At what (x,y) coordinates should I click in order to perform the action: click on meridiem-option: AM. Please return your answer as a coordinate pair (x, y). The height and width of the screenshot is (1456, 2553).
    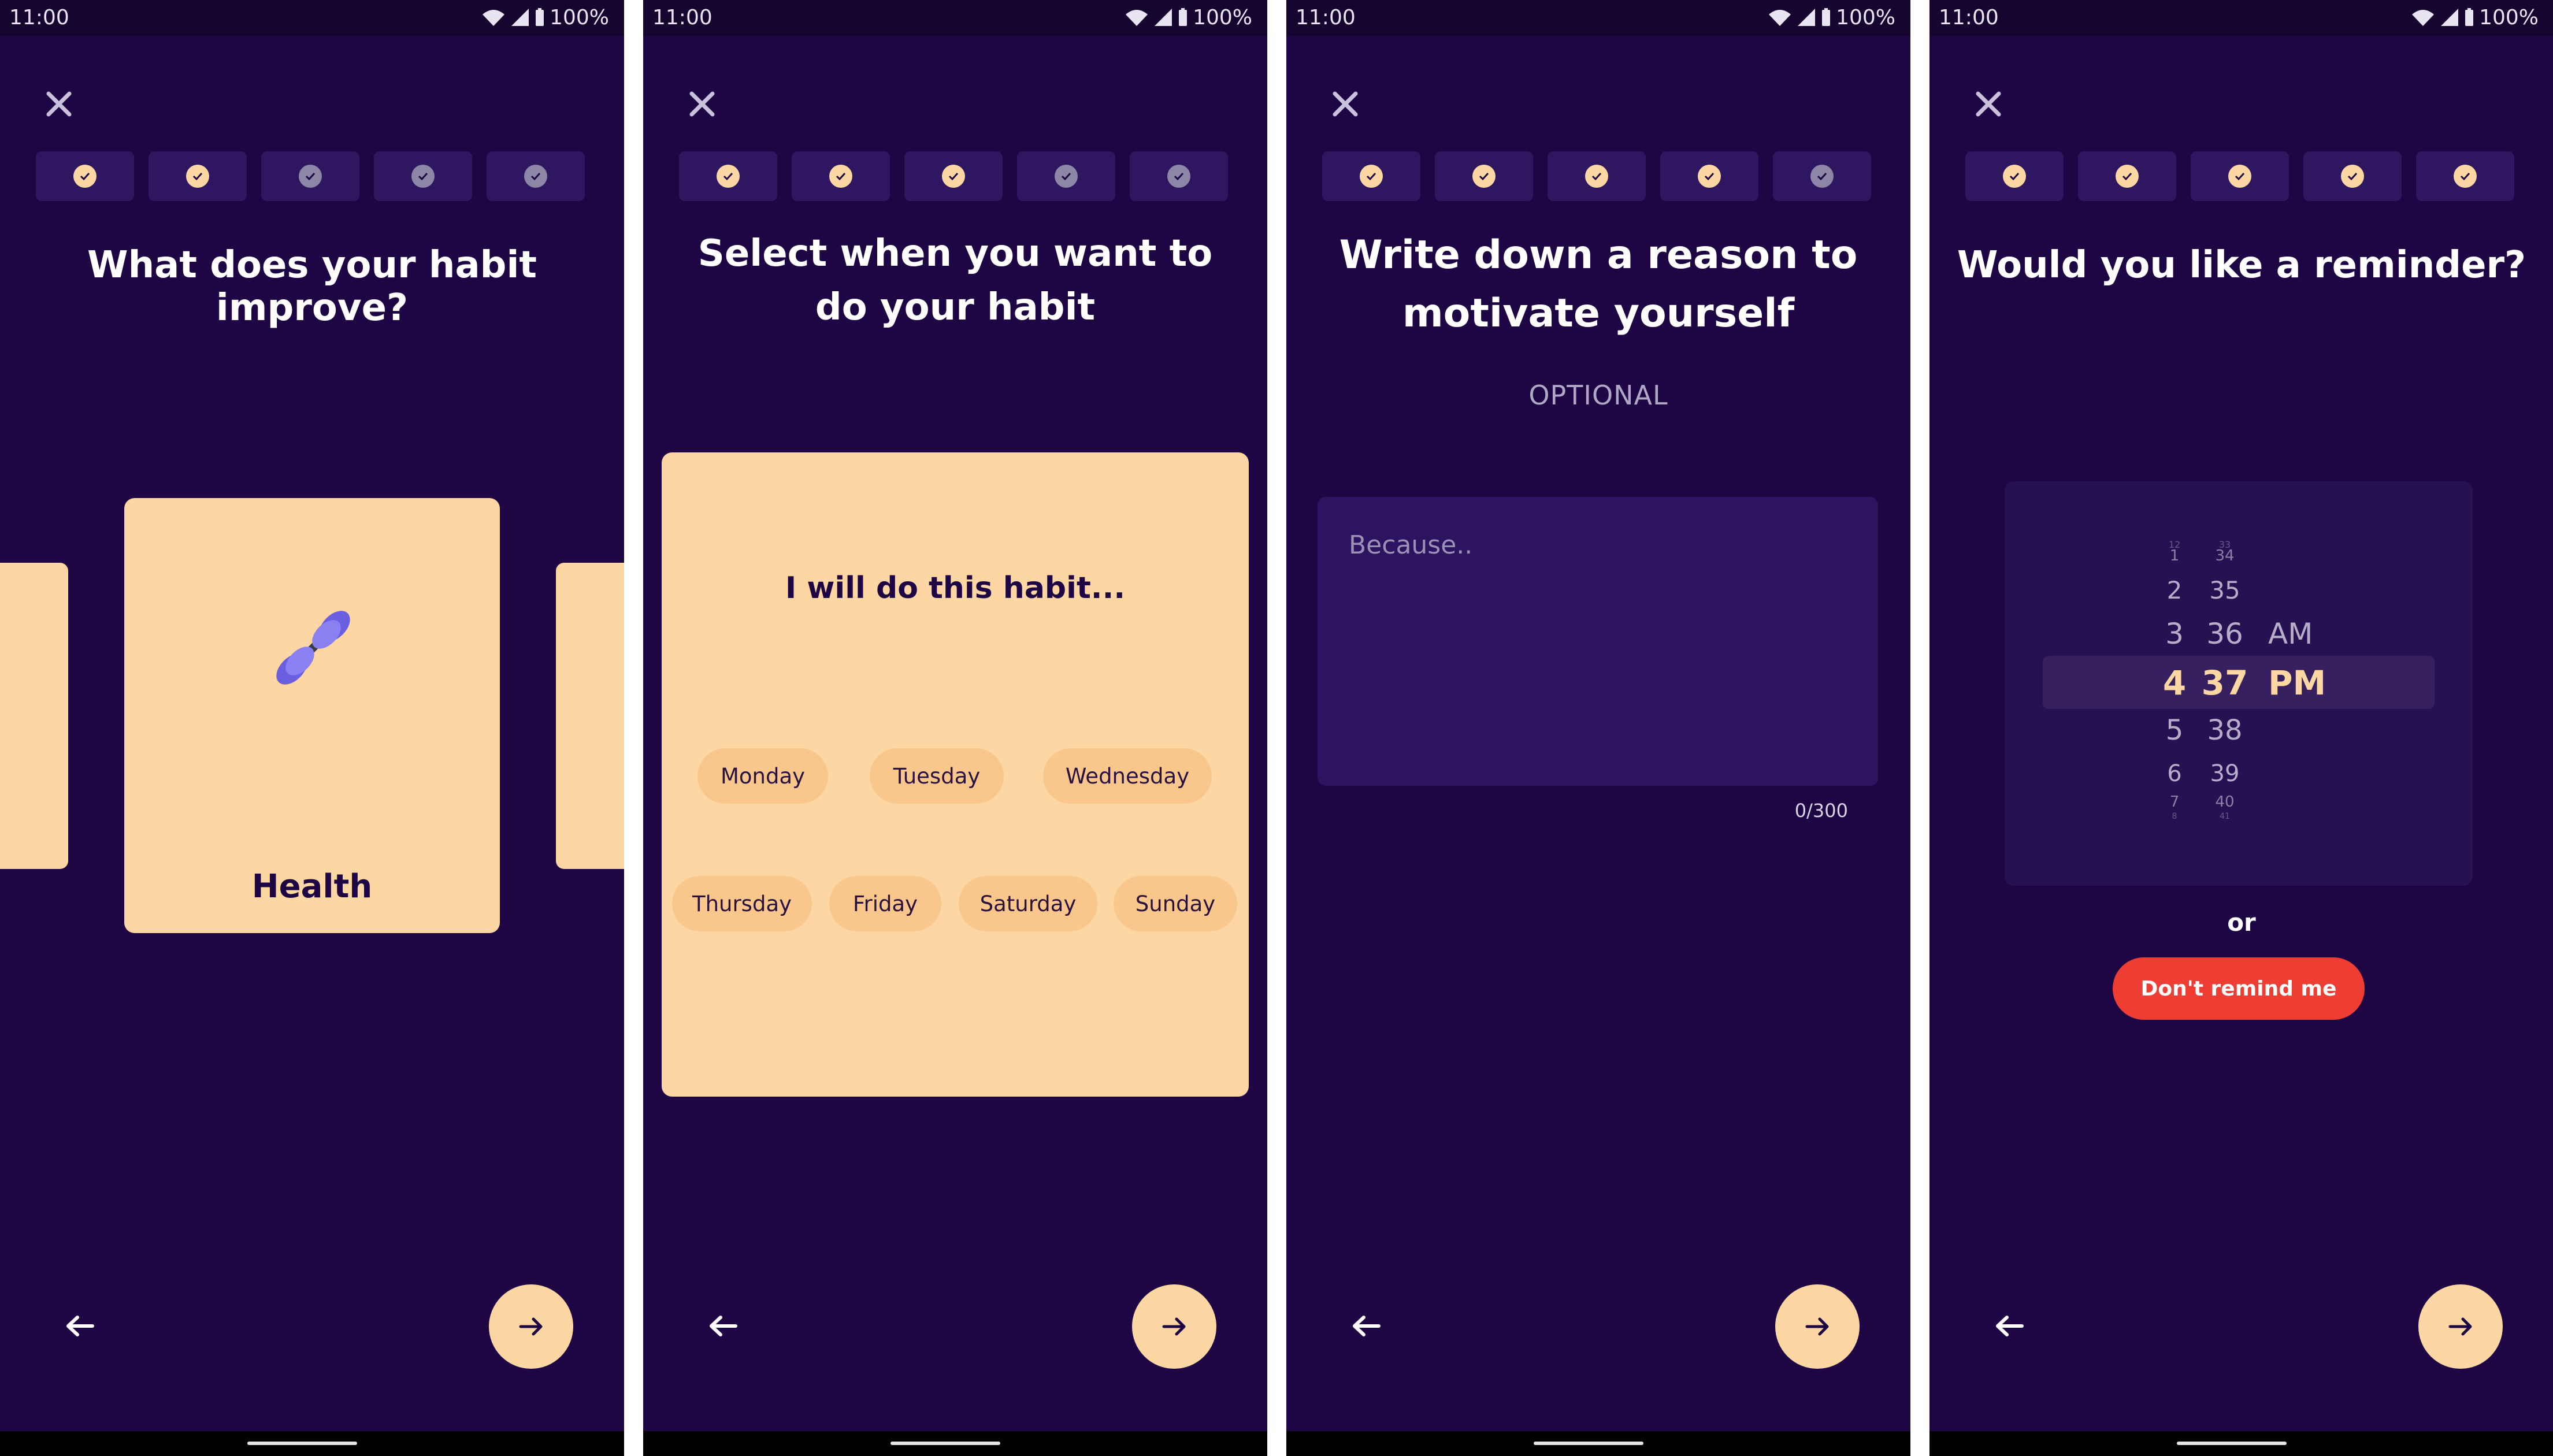
    Looking at the image, I should click on (2302, 634).